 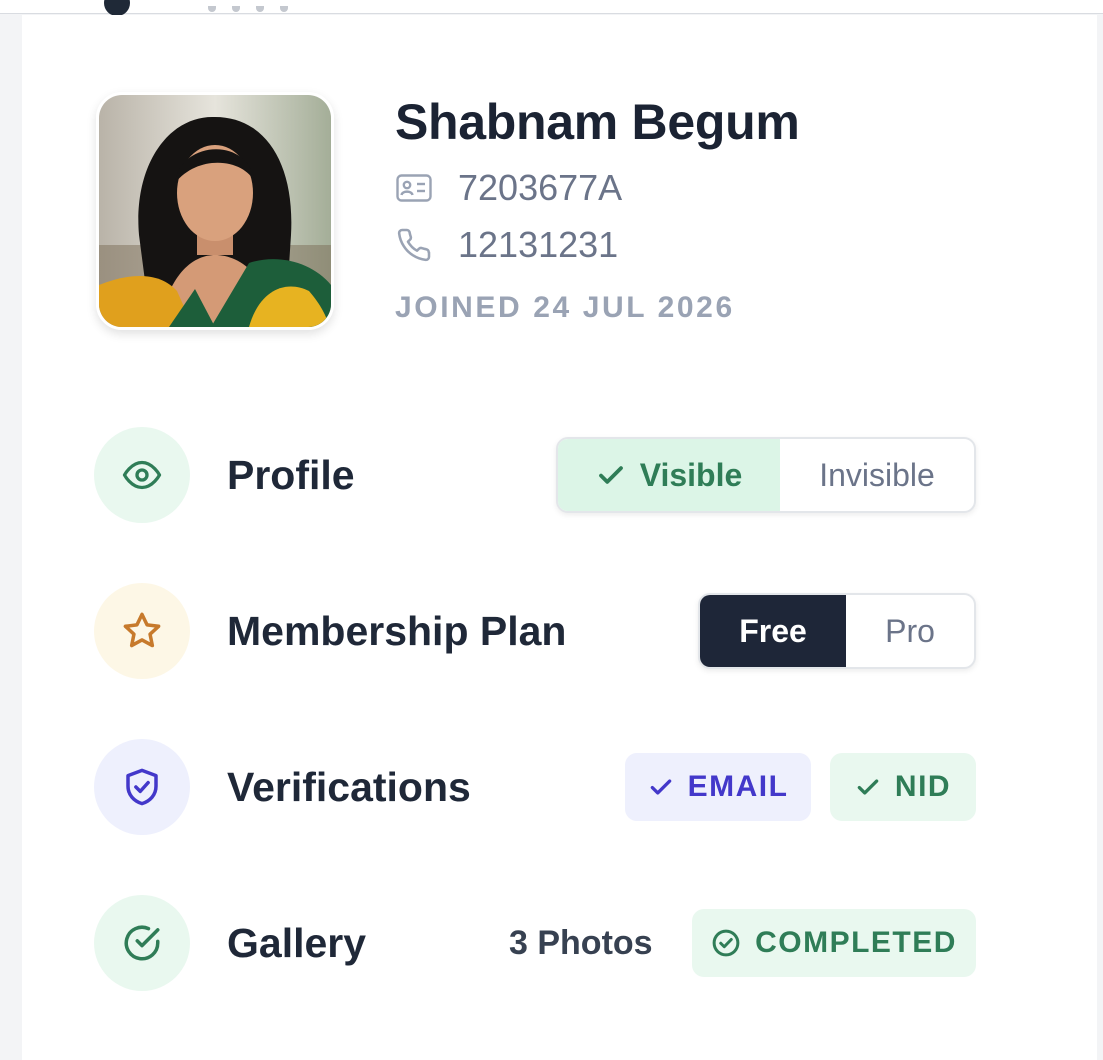 I want to click on membership-plan-row: Membership Plan Free Pro, so click(x=535, y=631).